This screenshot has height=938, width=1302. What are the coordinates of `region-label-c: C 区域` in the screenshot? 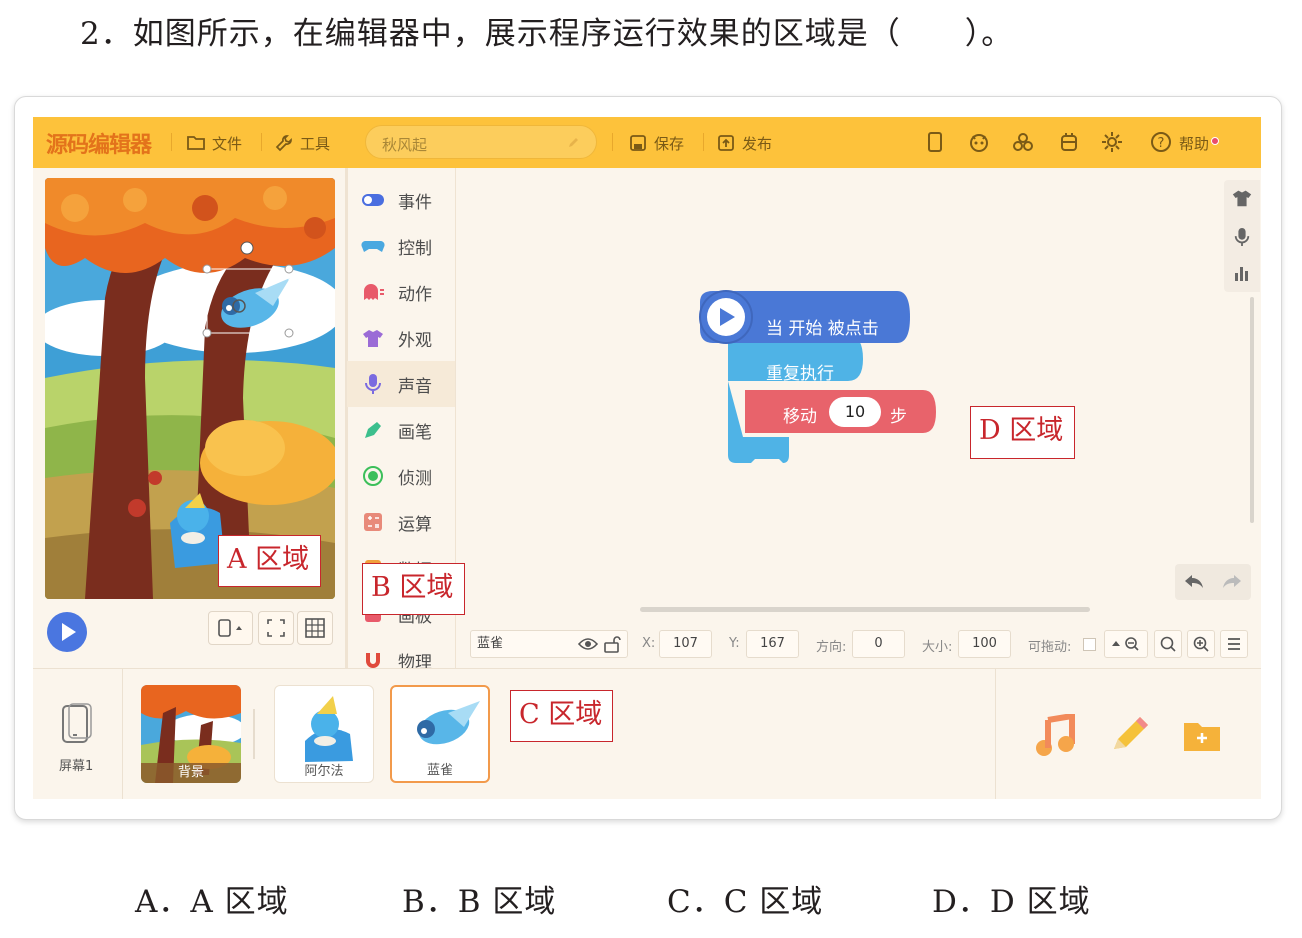 It's located at (561, 716).